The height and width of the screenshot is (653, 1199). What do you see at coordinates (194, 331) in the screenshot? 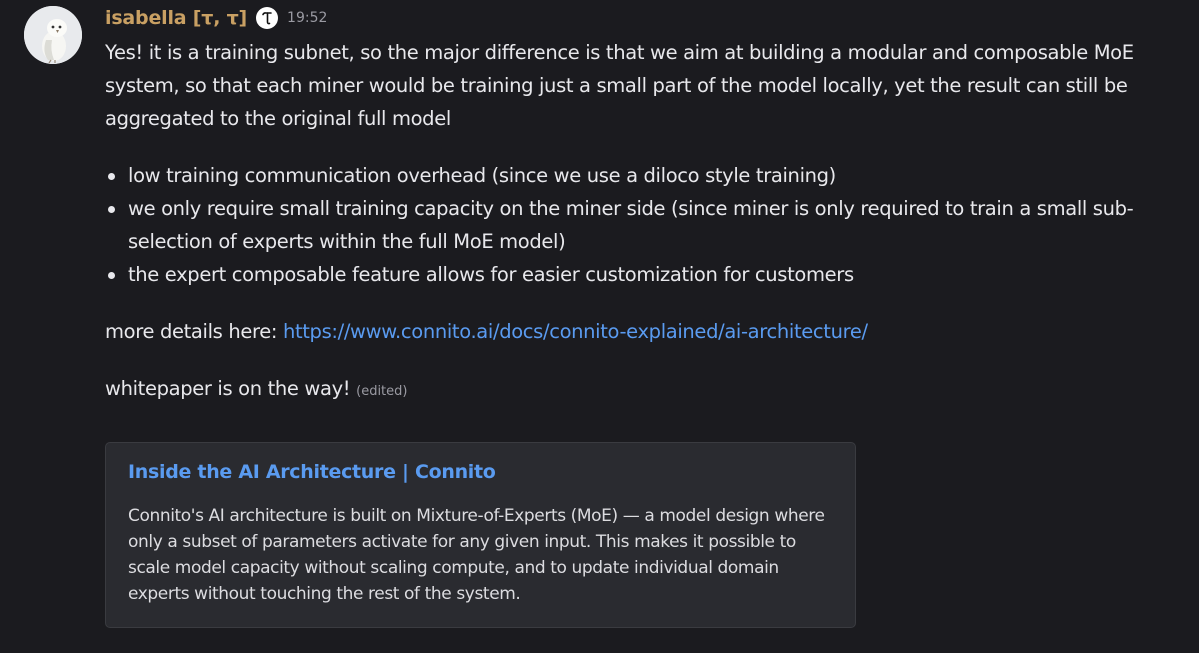
I see `details-prefix: more details here:` at bounding box center [194, 331].